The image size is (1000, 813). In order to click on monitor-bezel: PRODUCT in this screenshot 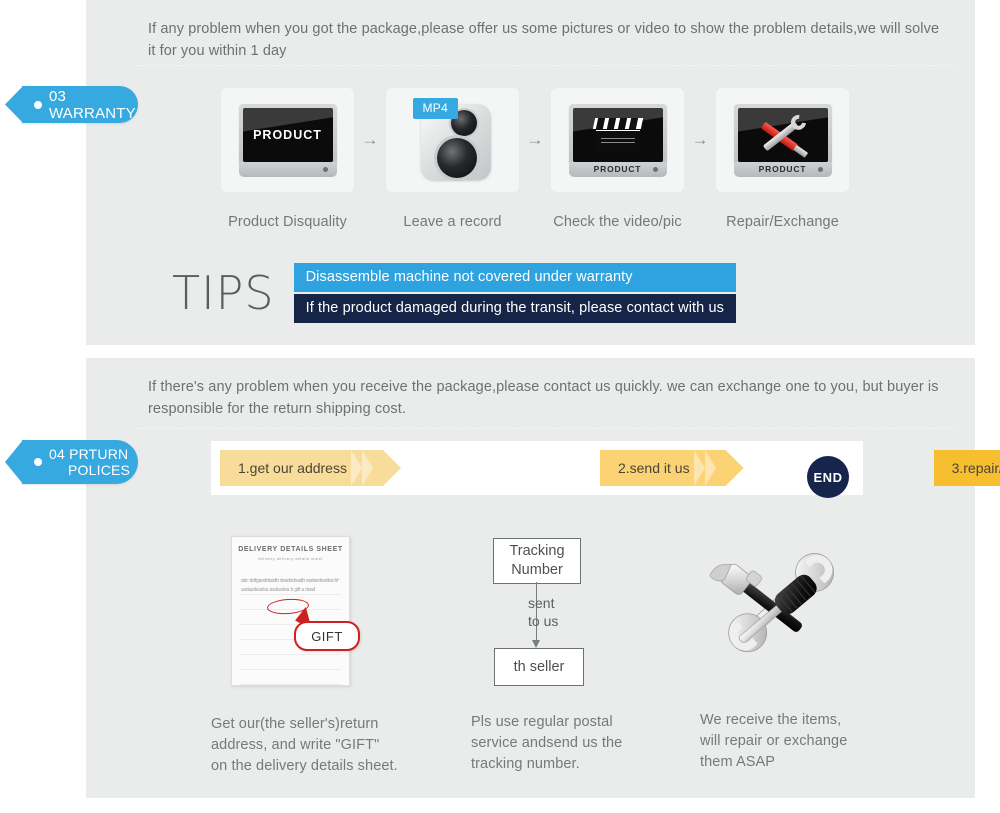, I will do `click(287, 134)`.